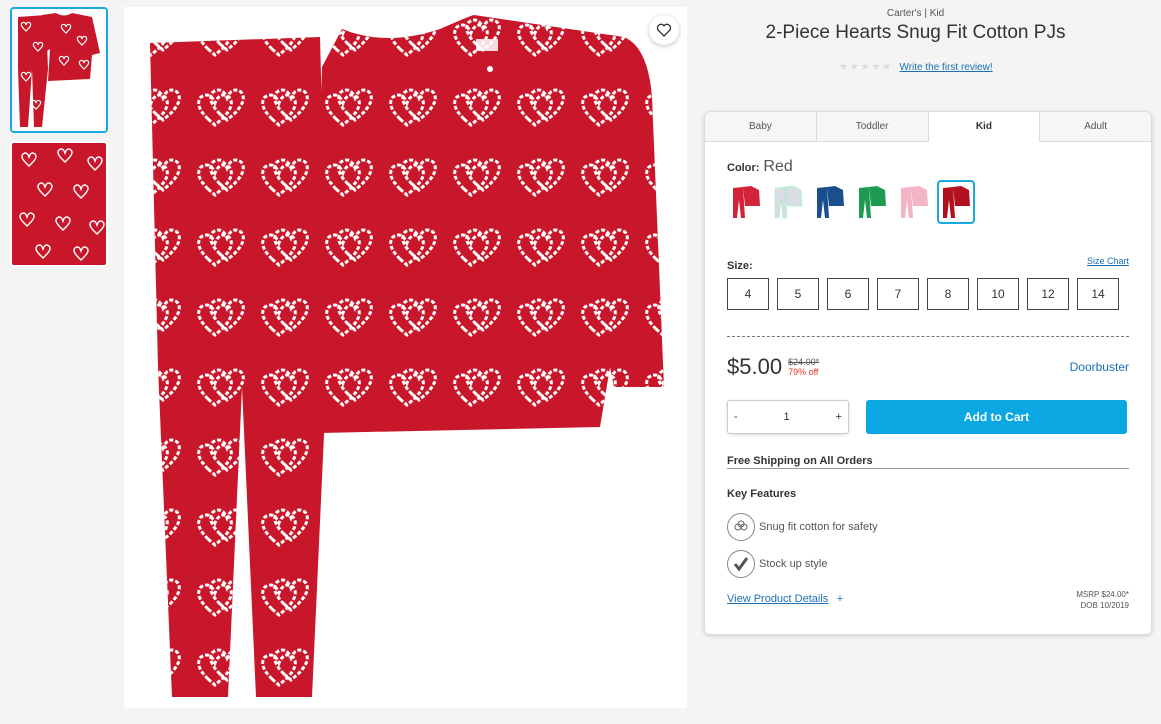  Describe the element at coordinates (1048, 294) in the screenshot. I see `size-option-12: 12` at that location.